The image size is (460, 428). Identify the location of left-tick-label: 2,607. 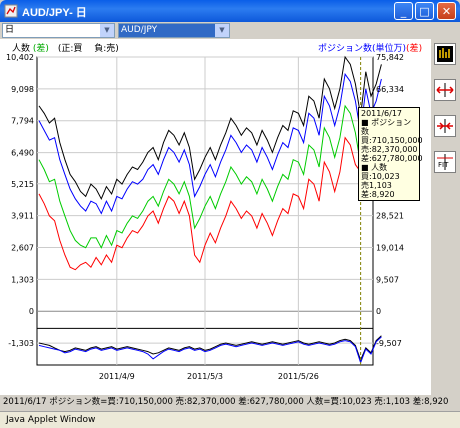
(22, 248).